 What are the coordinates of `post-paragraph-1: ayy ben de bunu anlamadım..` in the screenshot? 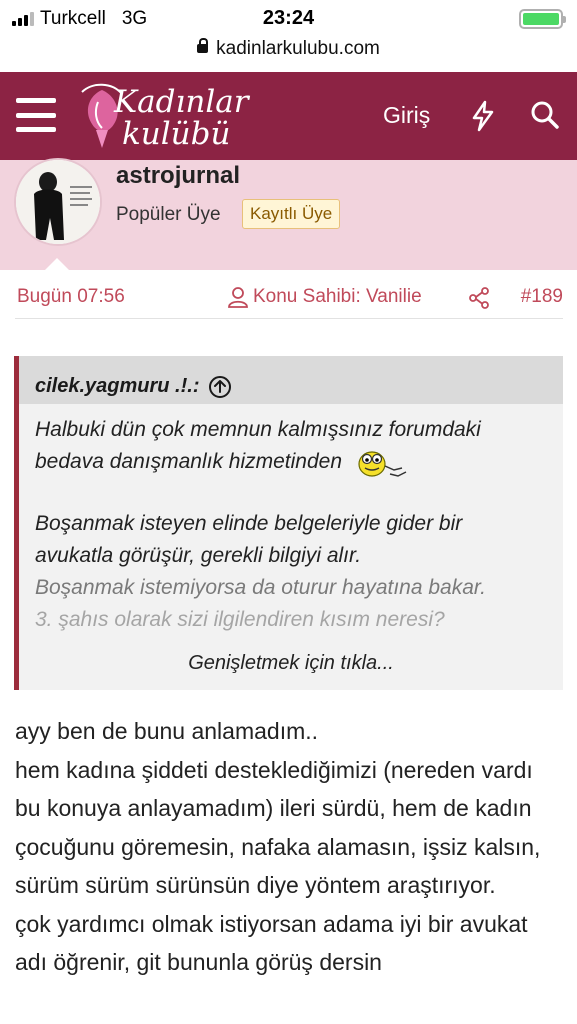 It's located at (167, 731).